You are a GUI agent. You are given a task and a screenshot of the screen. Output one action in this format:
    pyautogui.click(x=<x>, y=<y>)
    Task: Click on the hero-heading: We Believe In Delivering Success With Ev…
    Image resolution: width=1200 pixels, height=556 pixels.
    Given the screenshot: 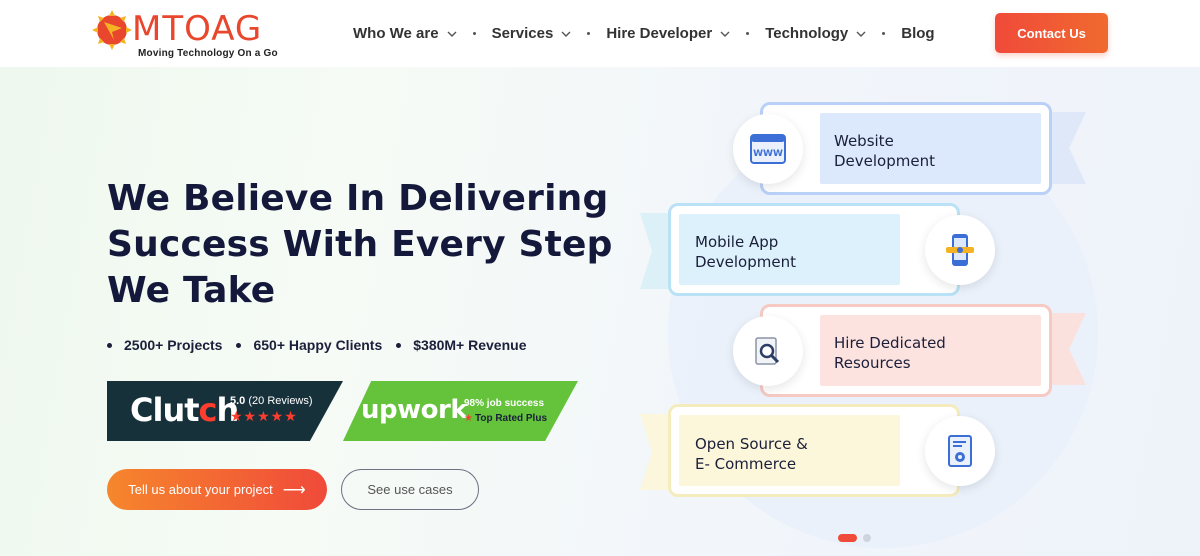 What is the action you would take?
    pyautogui.click(x=360, y=245)
    